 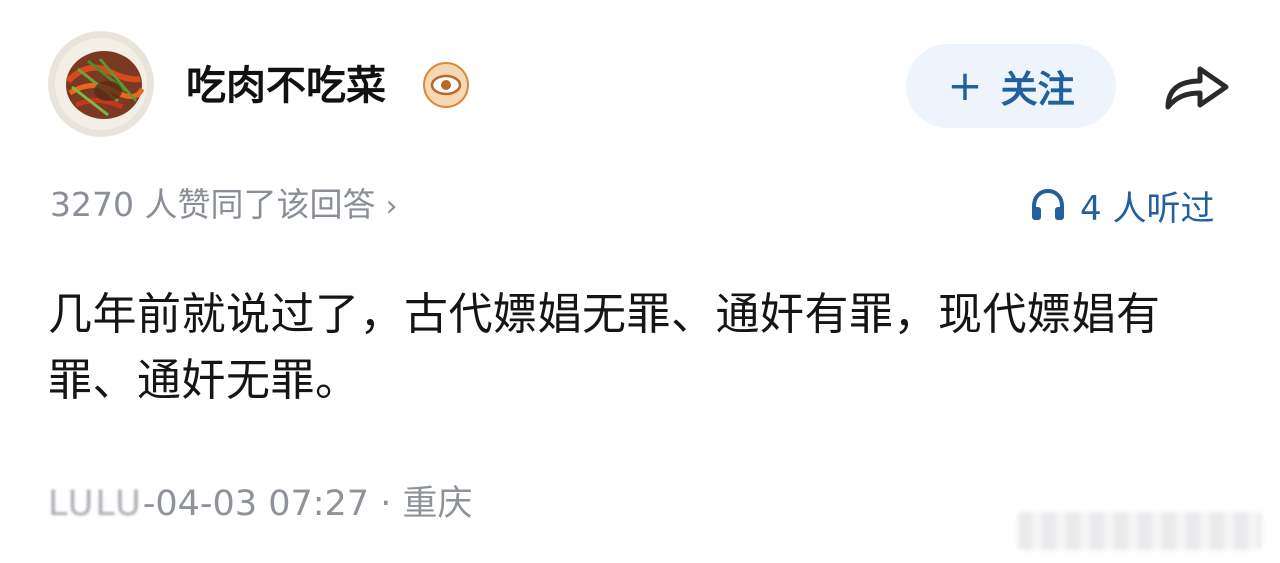 What do you see at coordinates (1197, 88) in the screenshot?
I see `share-arrow-icon` at bounding box center [1197, 88].